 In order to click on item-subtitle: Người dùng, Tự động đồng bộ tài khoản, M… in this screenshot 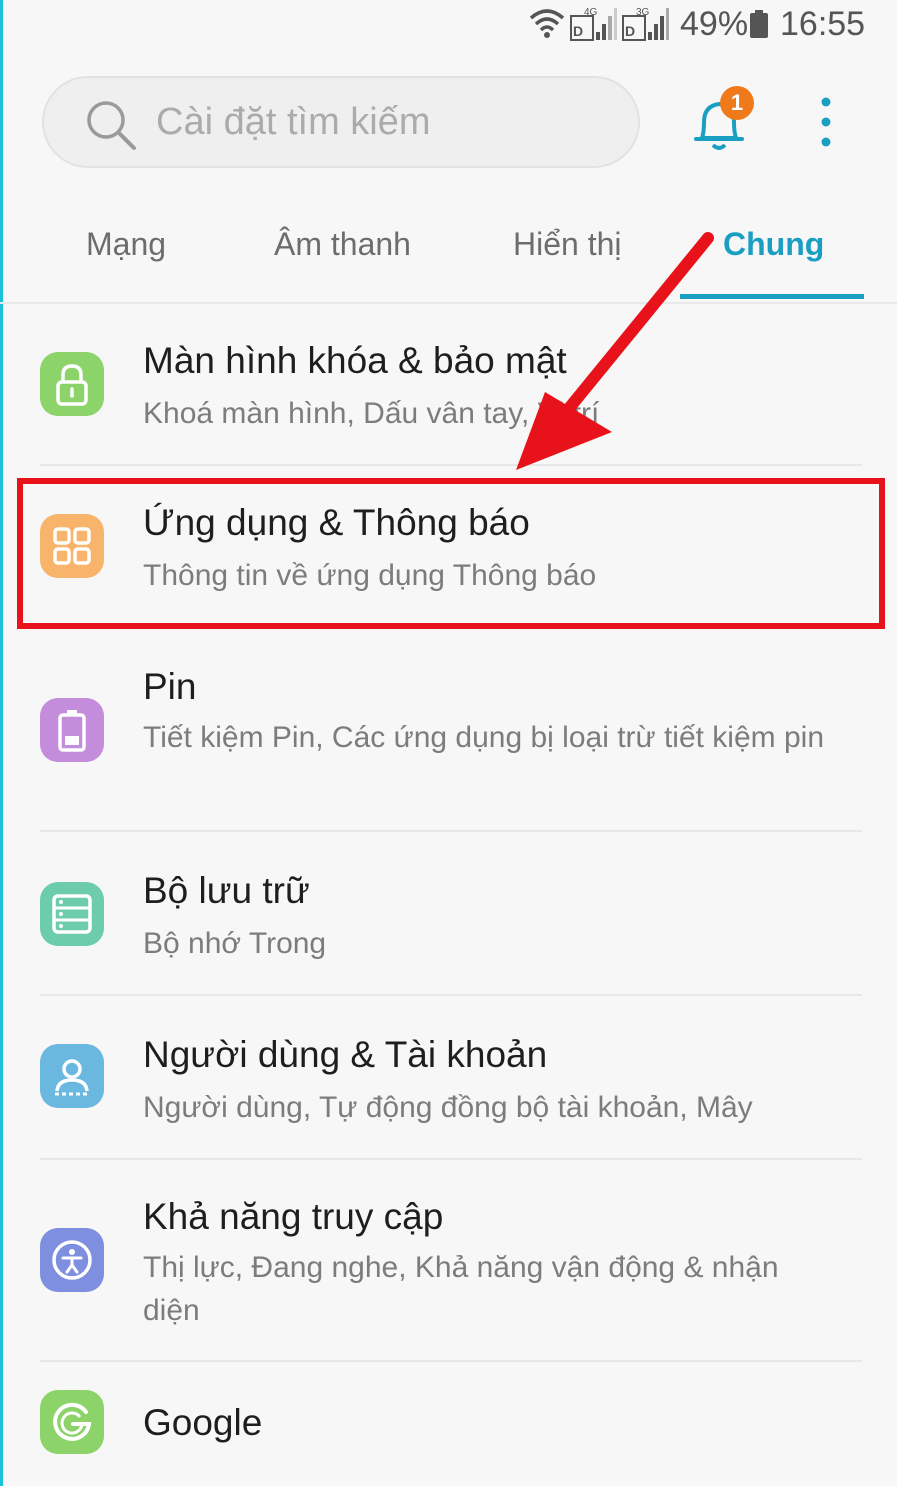, I will do `click(448, 1107)`.